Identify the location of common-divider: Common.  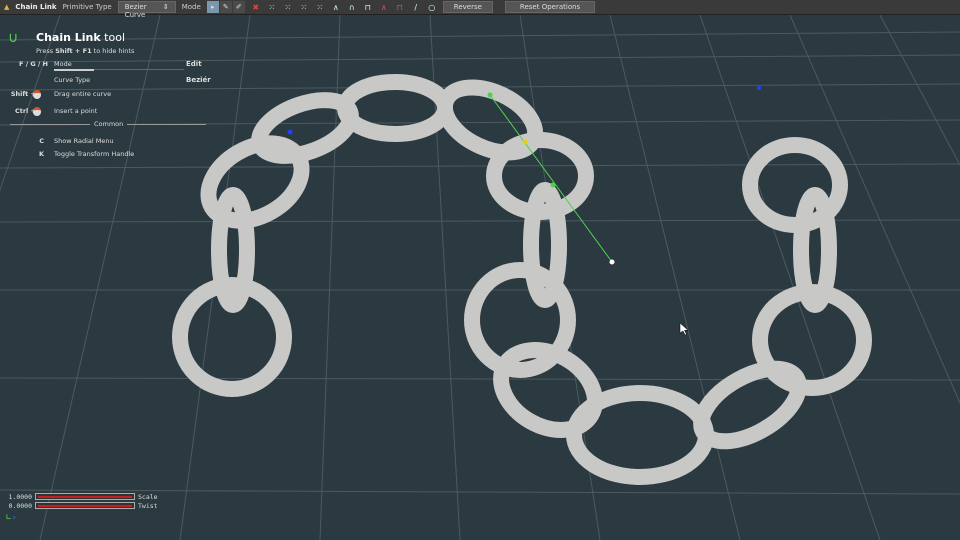
(108, 124).